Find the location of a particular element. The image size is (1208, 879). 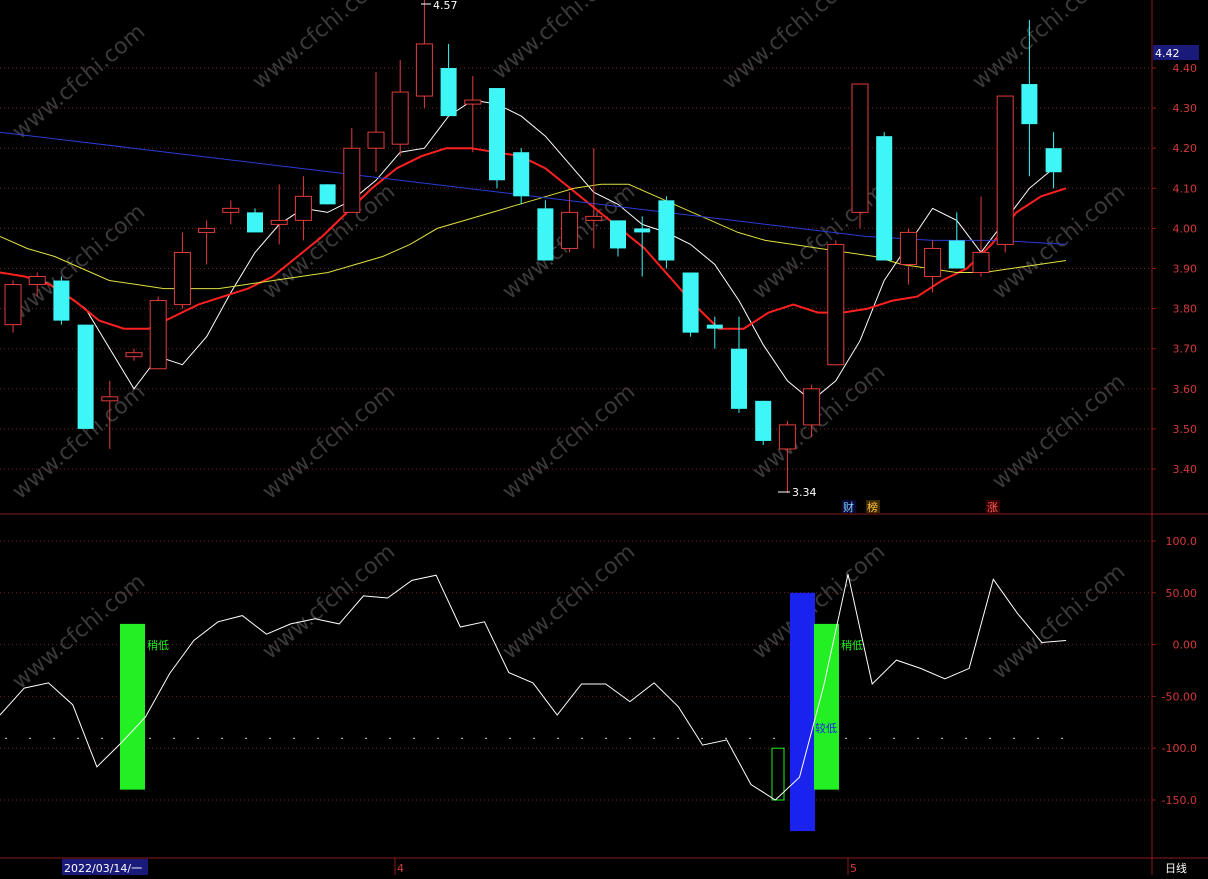

price-tick-label: 4.20 is located at coordinates (1185, 148).